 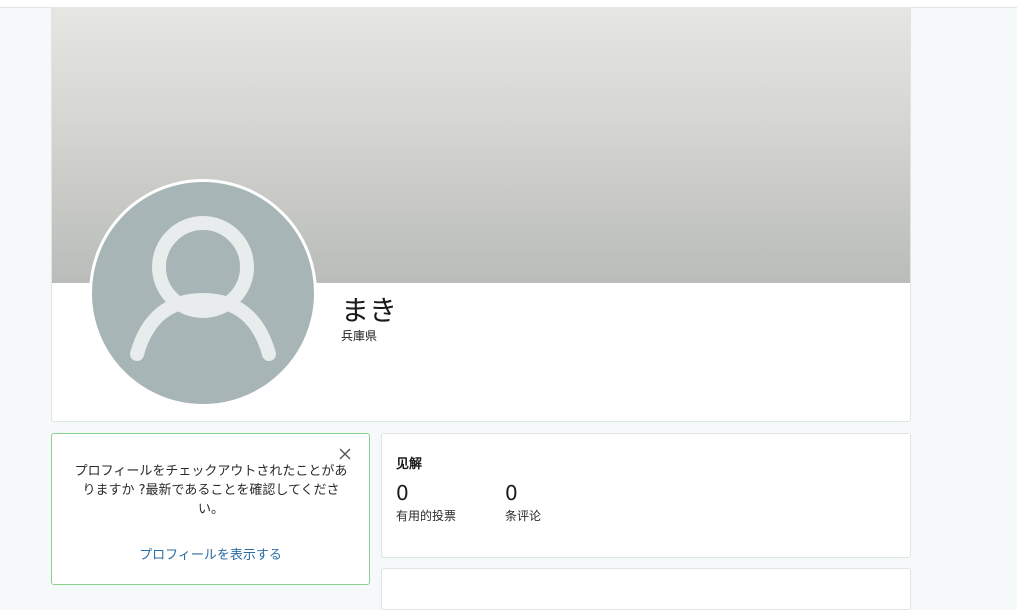 I want to click on insights-title: 见解, so click(x=409, y=464).